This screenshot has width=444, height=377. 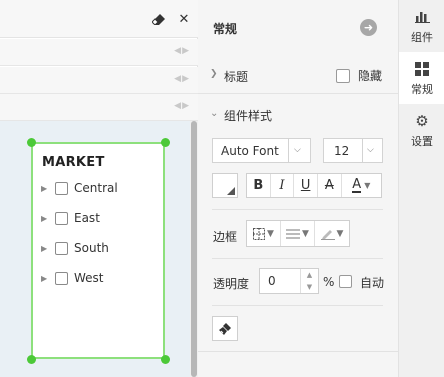 What do you see at coordinates (330, 185) in the screenshot?
I see `strikethrough-button: A` at bounding box center [330, 185].